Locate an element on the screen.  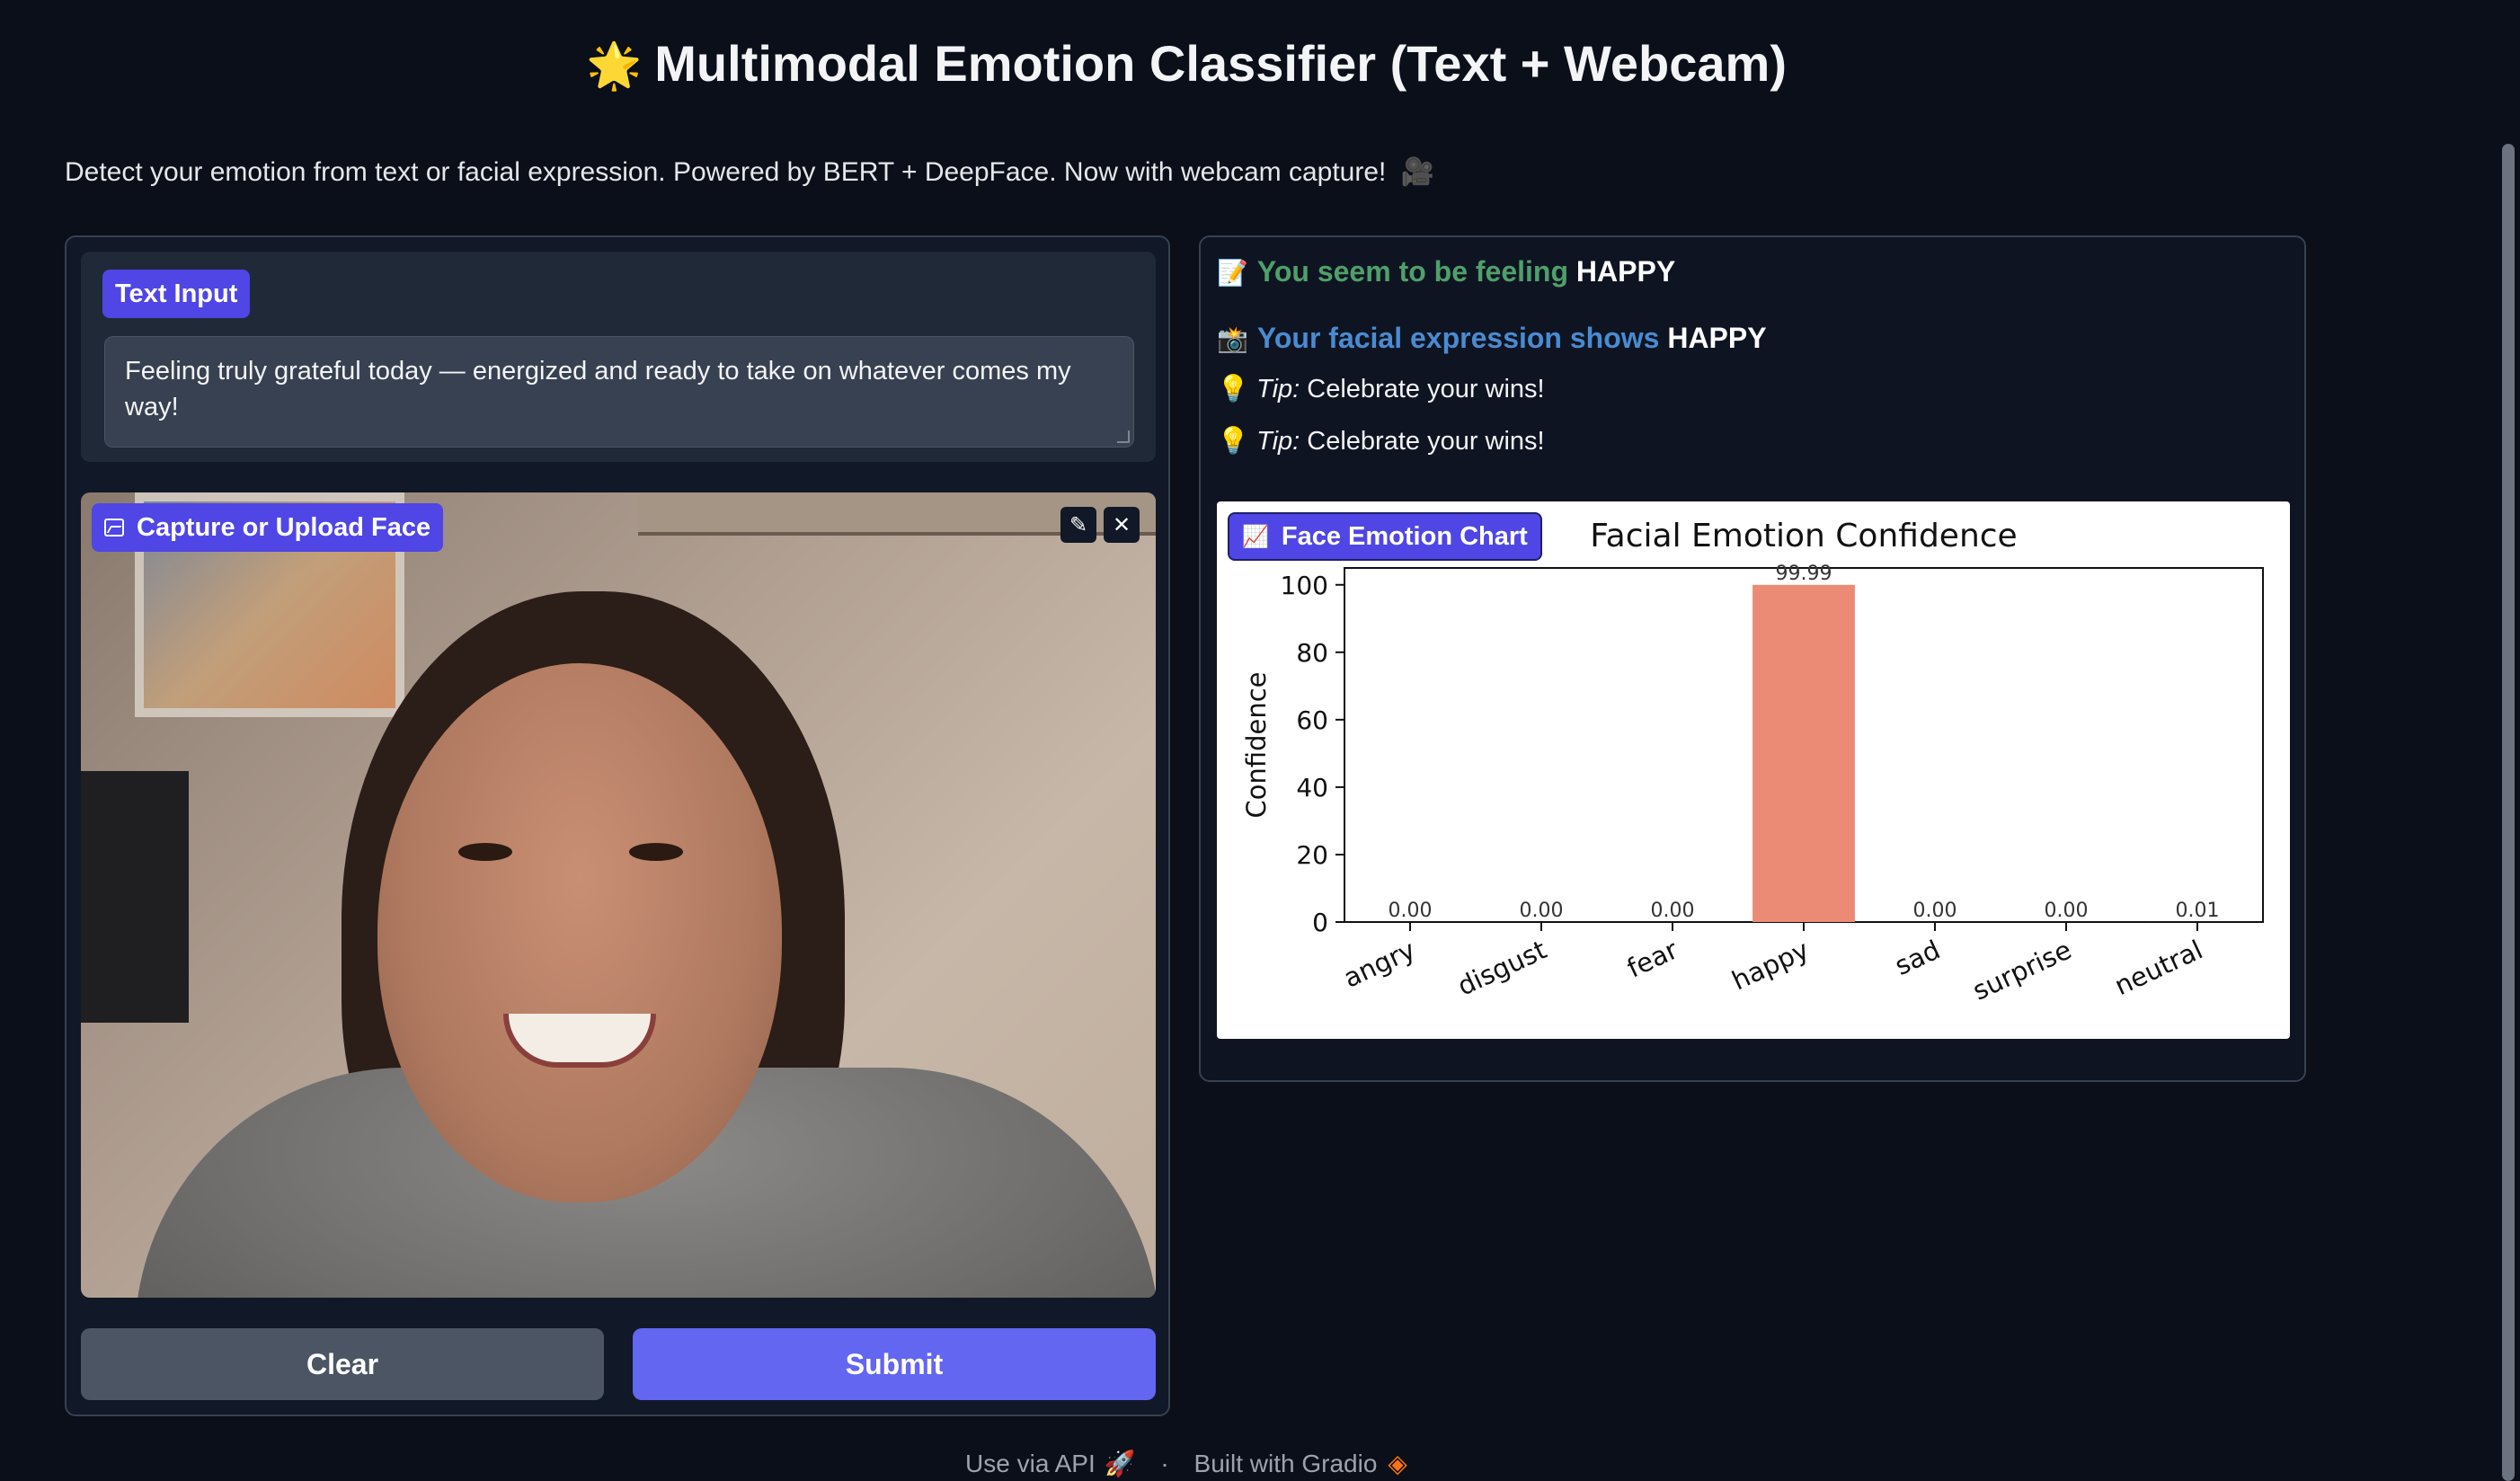
webcam-photo-eye-right is located at coordinates (656, 852).